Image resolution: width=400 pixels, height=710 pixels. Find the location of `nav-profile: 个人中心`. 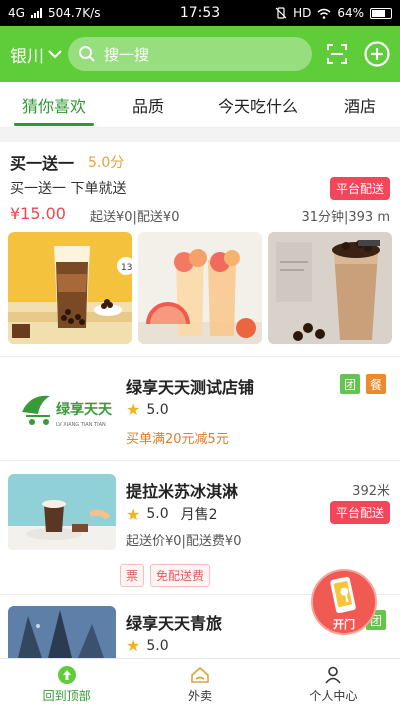

nav-profile: 个人中心 is located at coordinates (333, 684).